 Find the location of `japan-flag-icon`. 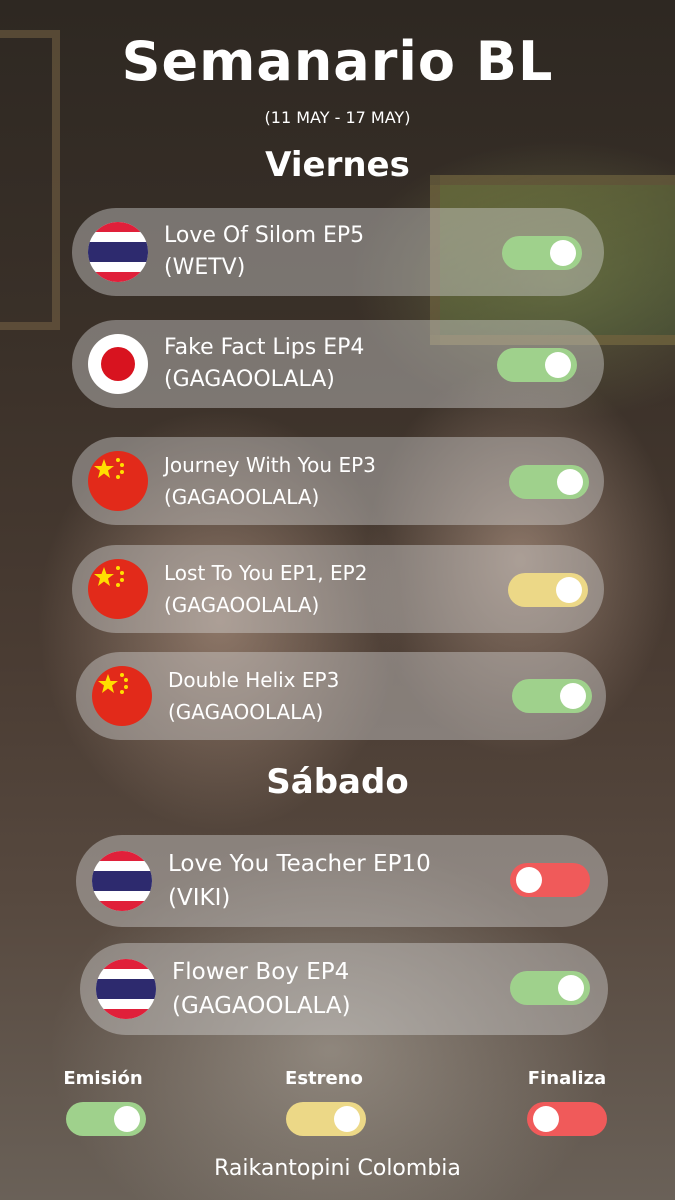

japan-flag-icon is located at coordinates (118, 364).